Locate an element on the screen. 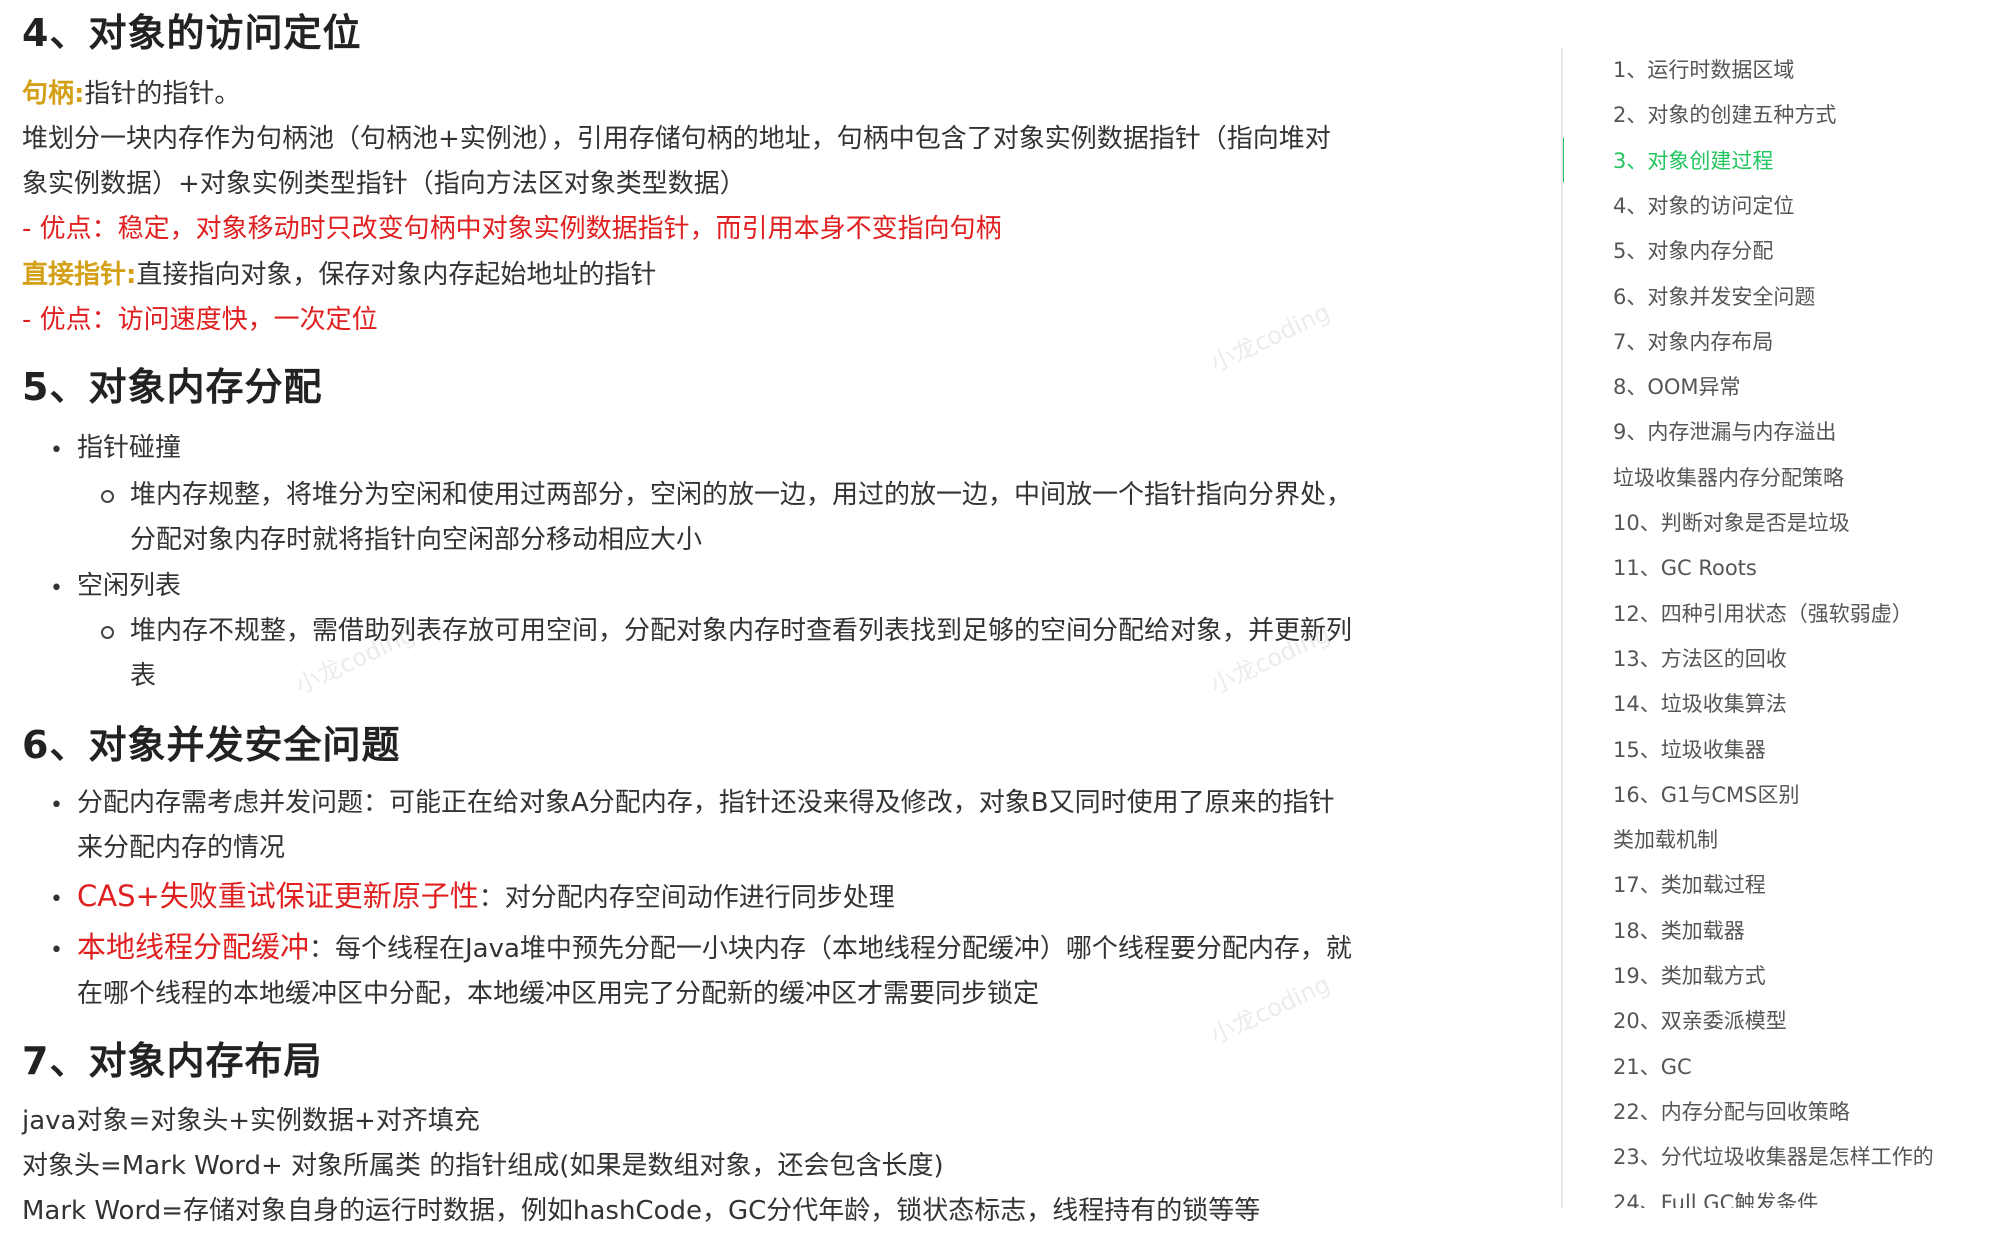  s5-bullet-2: 空闲列表 is located at coordinates (129, 586).